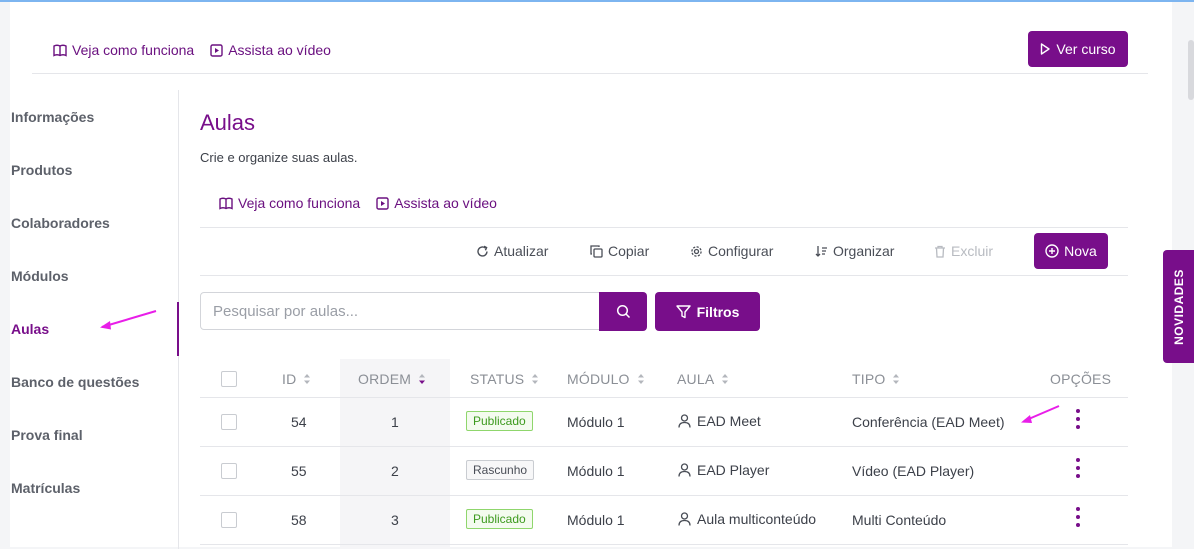 The width and height of the screenshot is (1194, 549). What do you see at coordinates (47, 435) in the screenshot?
I see `sidebar-item-prova-final: Prova final` at bounding box center [47, 435].